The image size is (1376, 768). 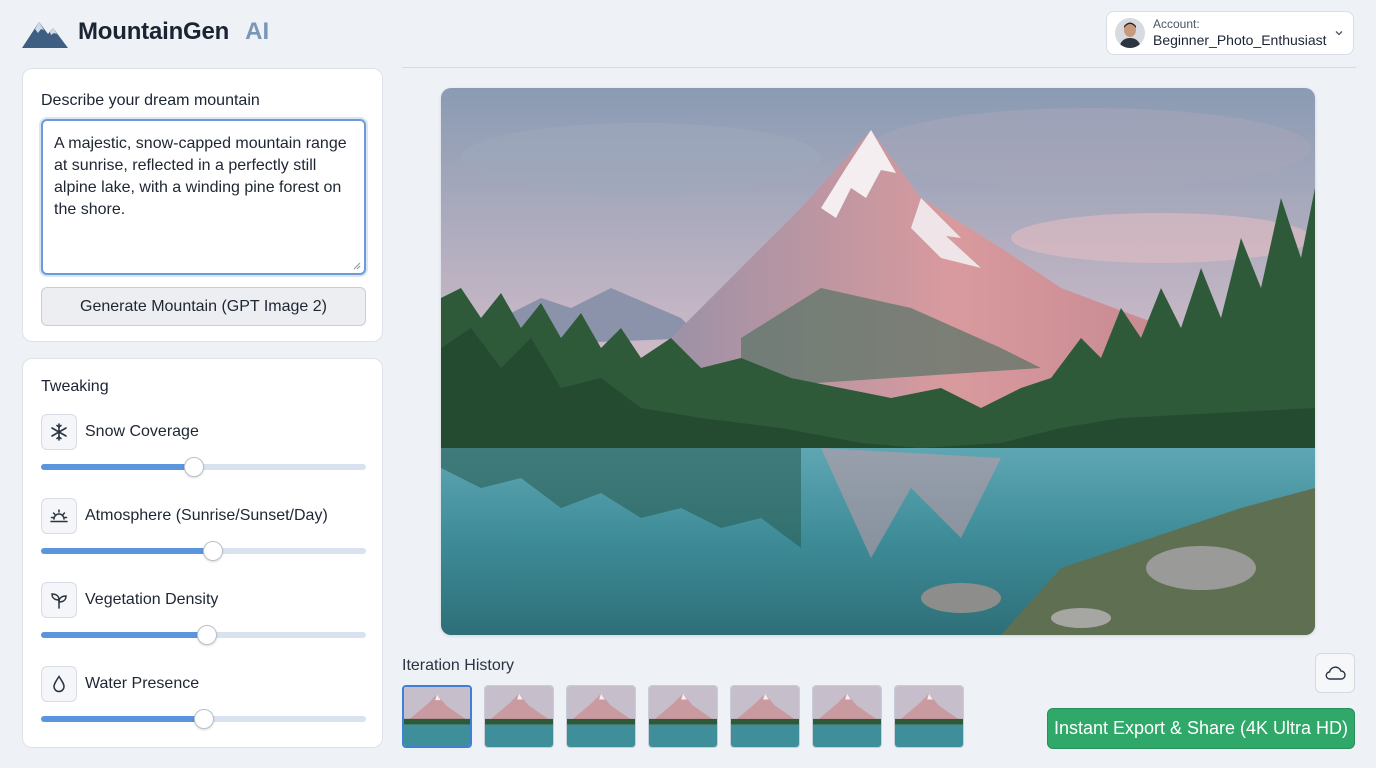 I want to click on cloud-icon, so click(x=1335, y=673).